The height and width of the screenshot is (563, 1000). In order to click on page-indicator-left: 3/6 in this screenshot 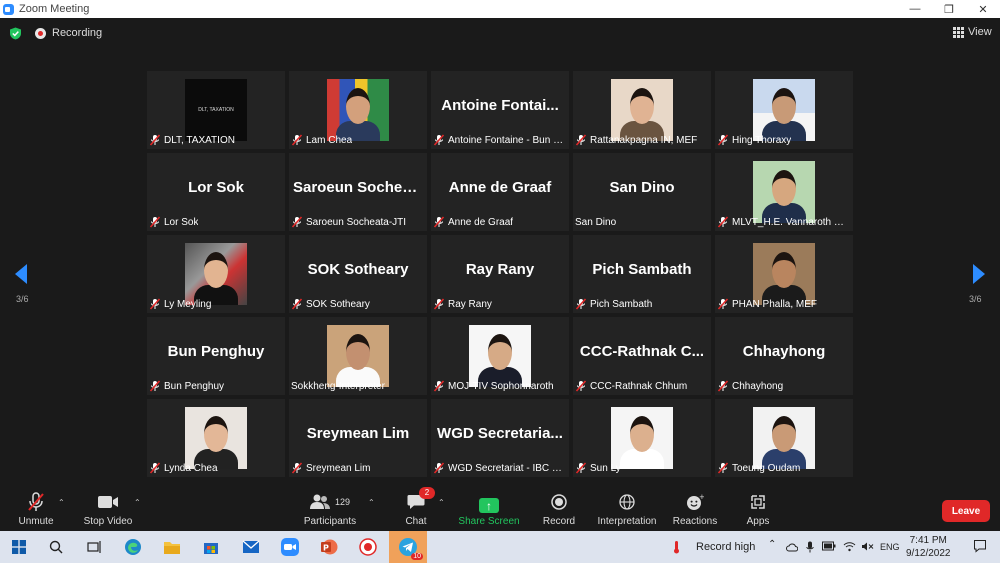, I will do `click(22, 299)`.